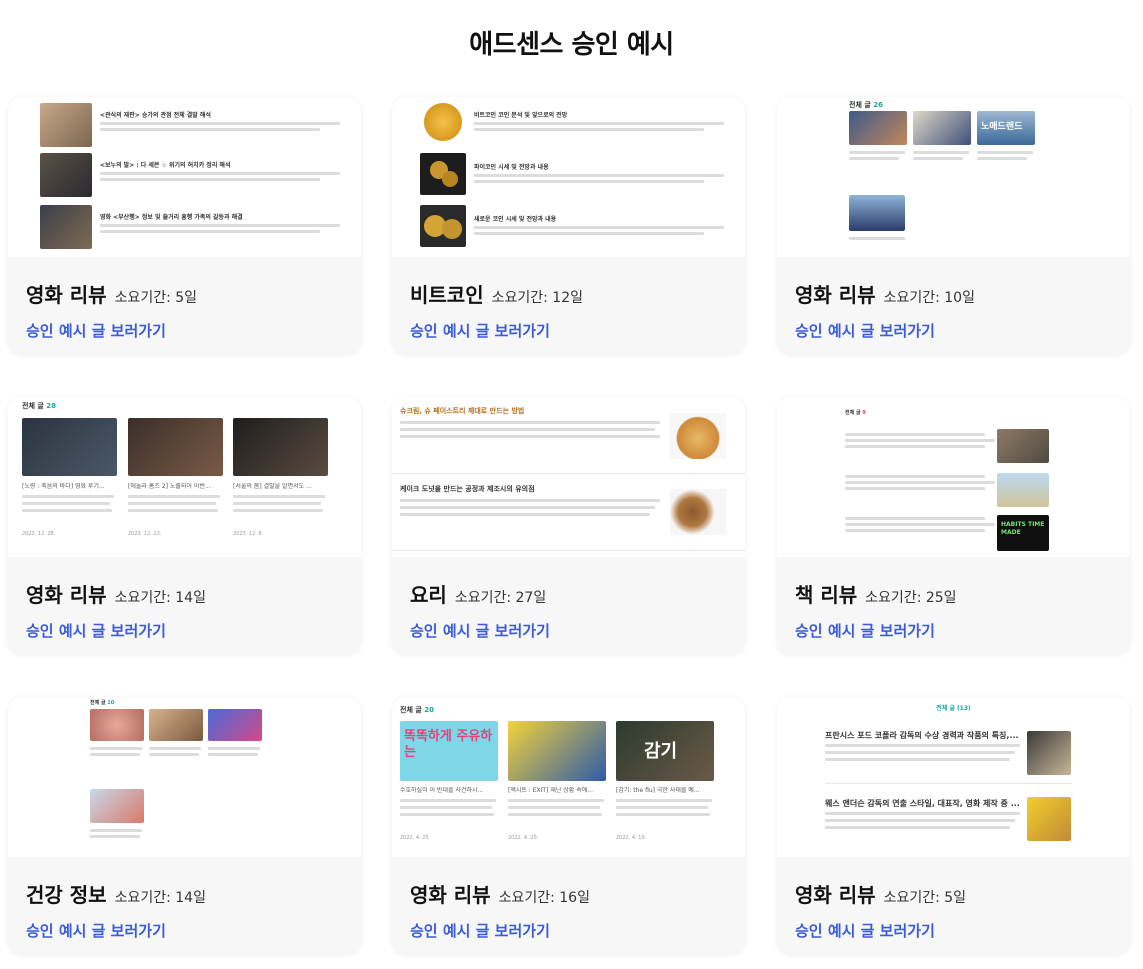 This screenshot has width=1143, height=969. What do you see at coordinates (878, 105) in the screenshot?
I see `post-count: 26` at bounding box center [878, 105].